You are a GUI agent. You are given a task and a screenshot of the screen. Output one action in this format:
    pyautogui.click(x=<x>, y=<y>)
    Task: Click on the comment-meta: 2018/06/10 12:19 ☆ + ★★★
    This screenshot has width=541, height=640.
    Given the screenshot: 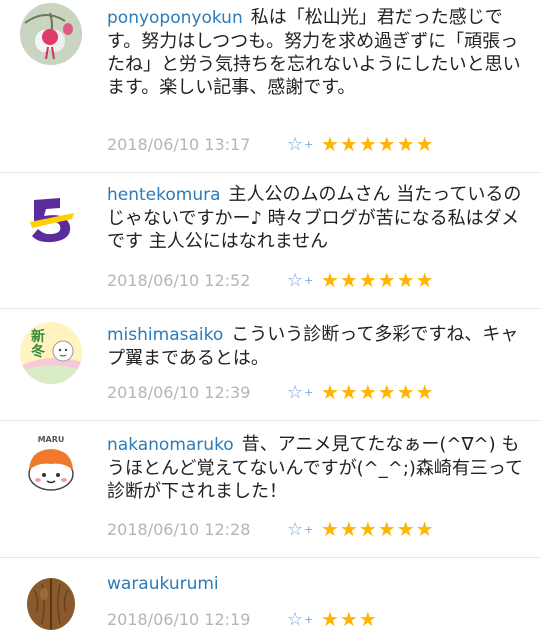 What is the action you would take?
    pyautogui.click(x=242, y=619)
    